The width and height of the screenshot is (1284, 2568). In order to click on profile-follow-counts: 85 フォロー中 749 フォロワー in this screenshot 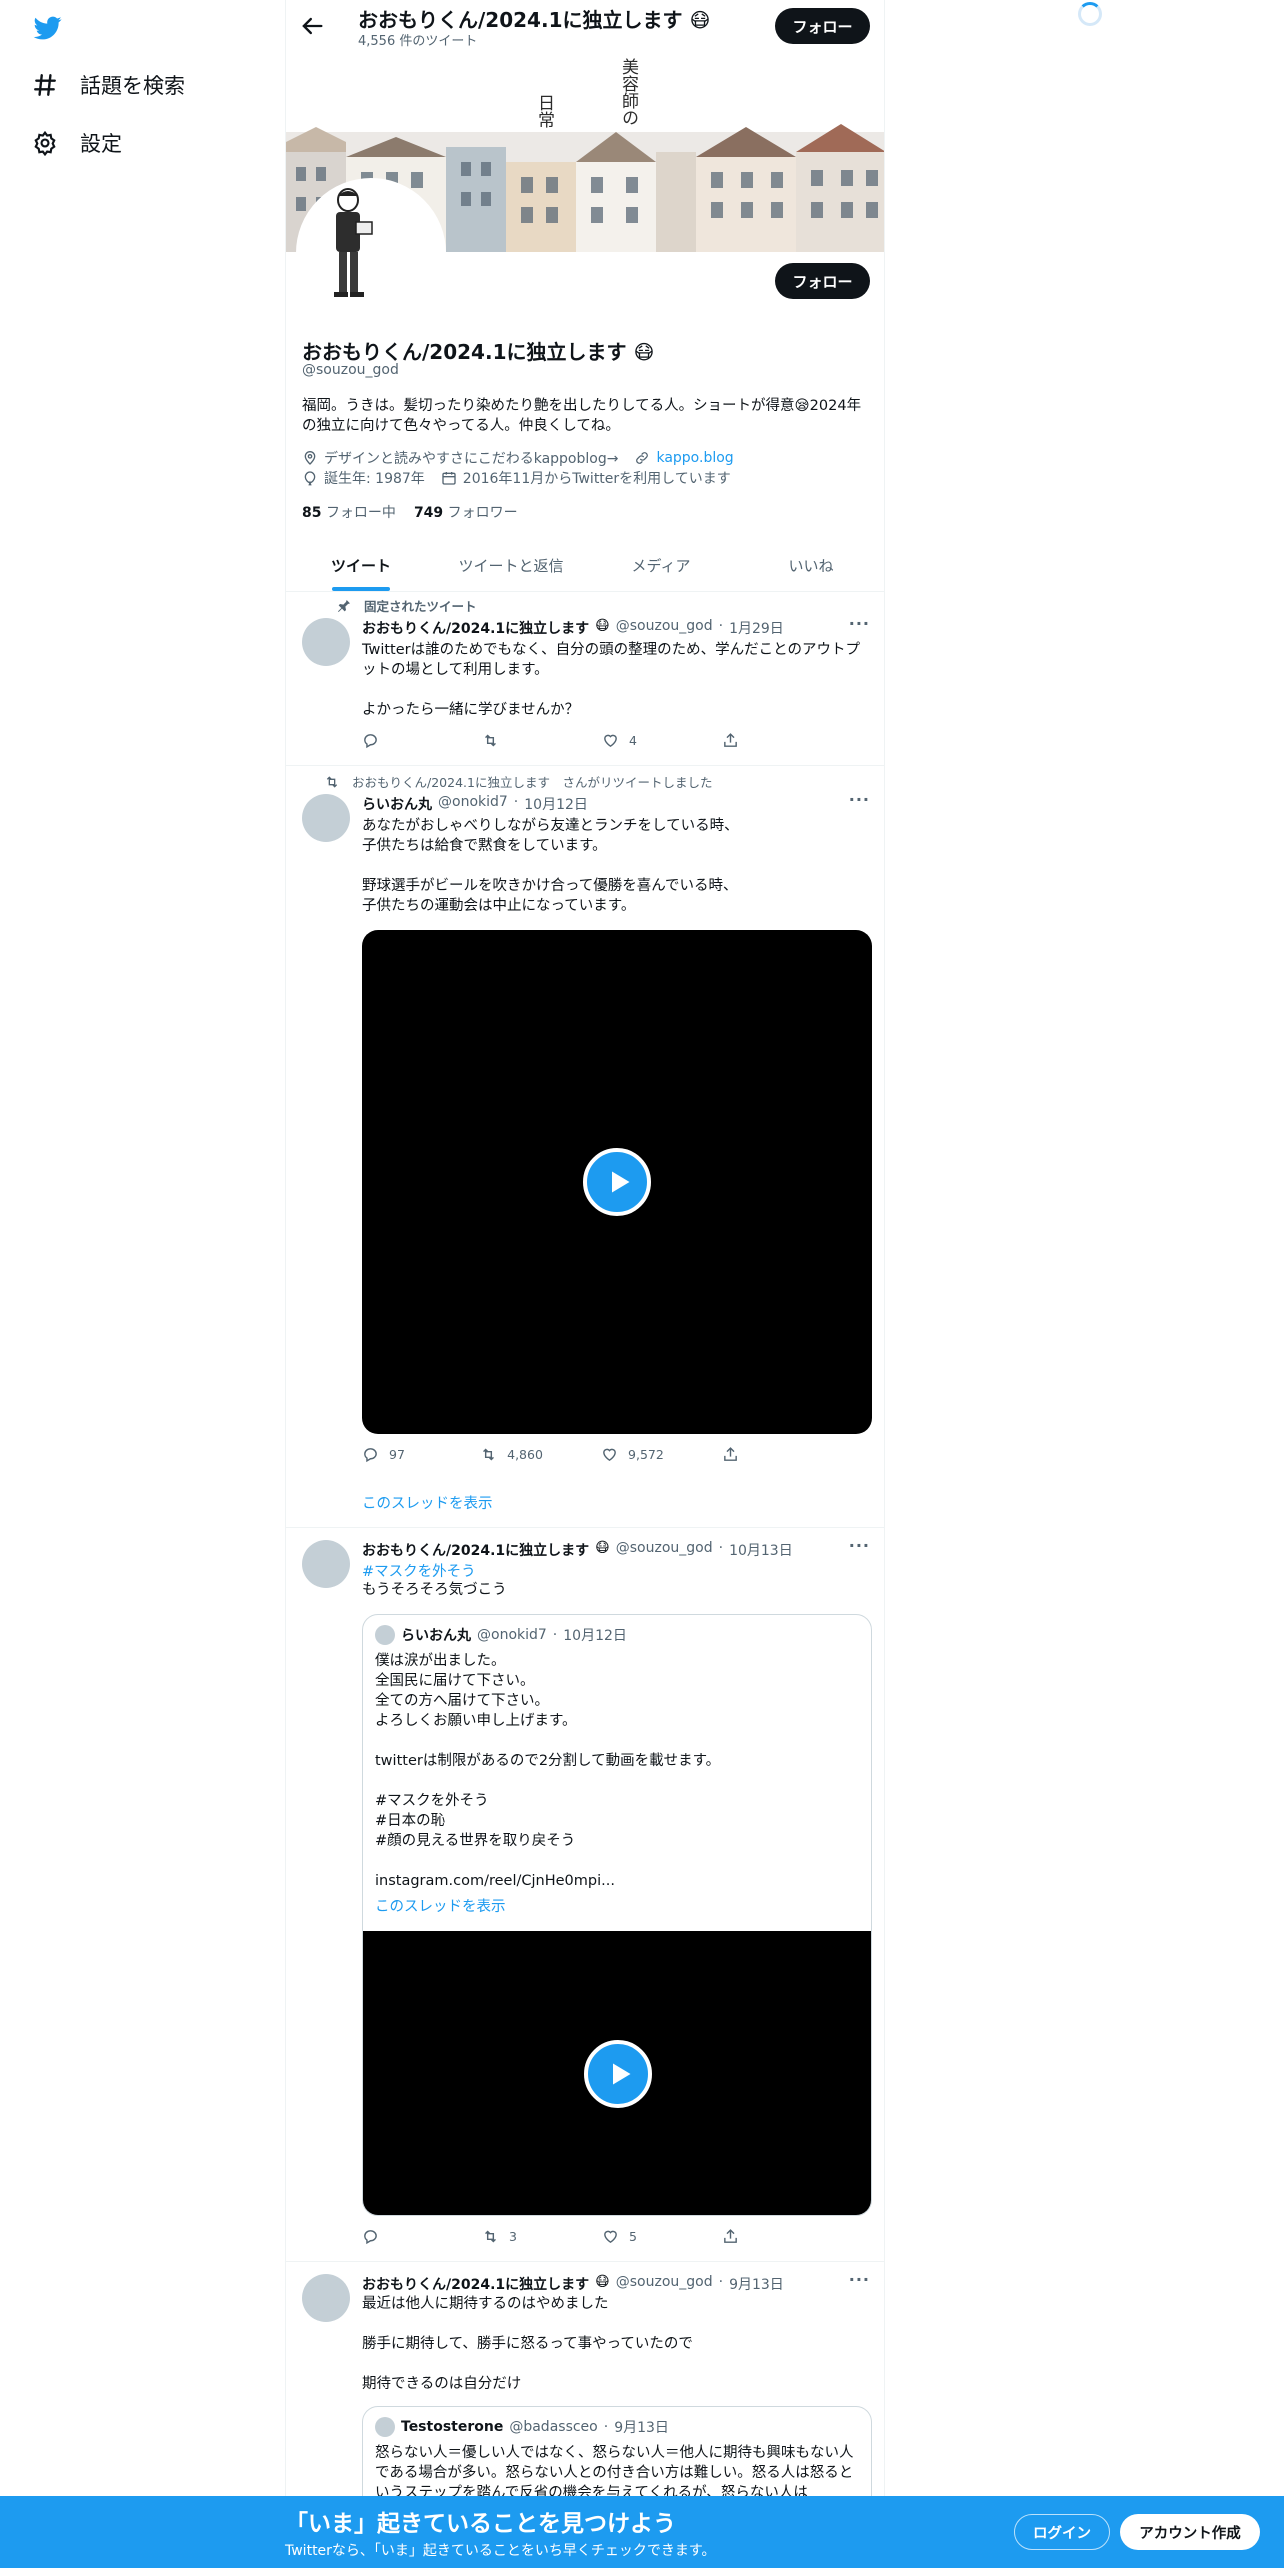, I will do `click(410, 512)`.